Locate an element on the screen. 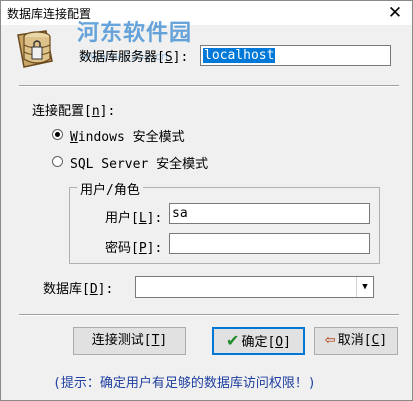  ok-button: ✔ 确定[O] is located at coordinates (258, 341).